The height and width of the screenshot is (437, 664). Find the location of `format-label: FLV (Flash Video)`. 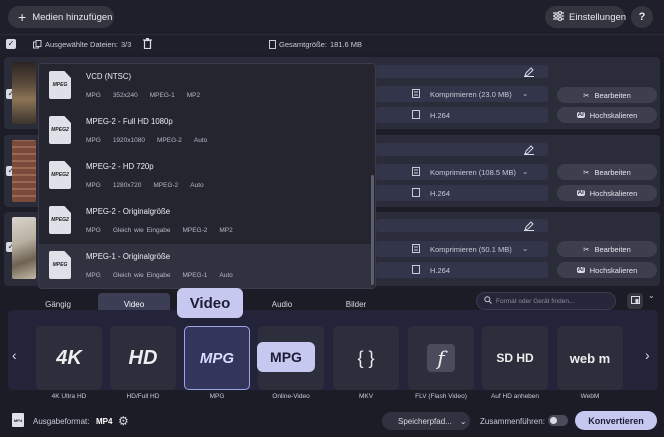

format-label: FLV (Flash Video) is located at coordinates (441, 396).